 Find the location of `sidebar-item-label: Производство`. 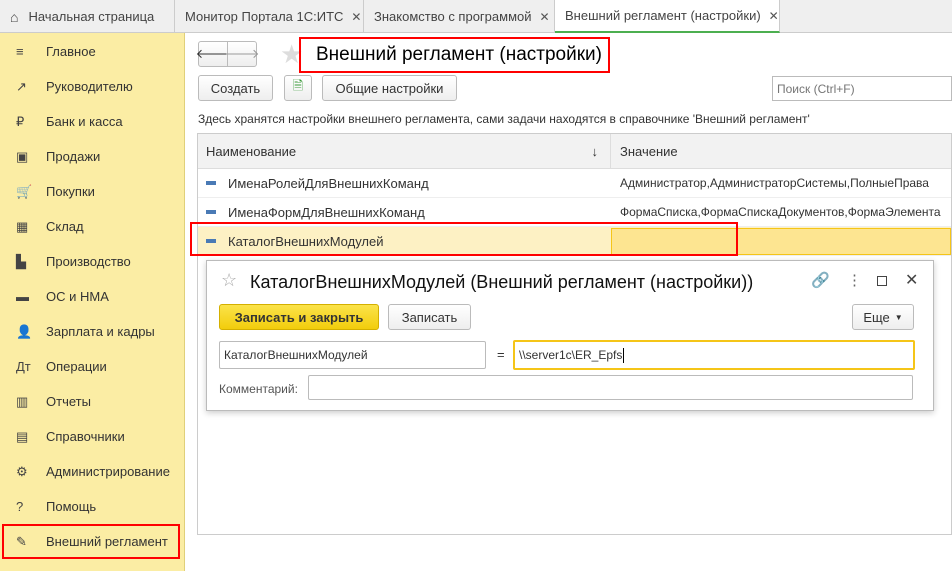

sidebar-item-label: Производство is located at coordinates (88, 261).